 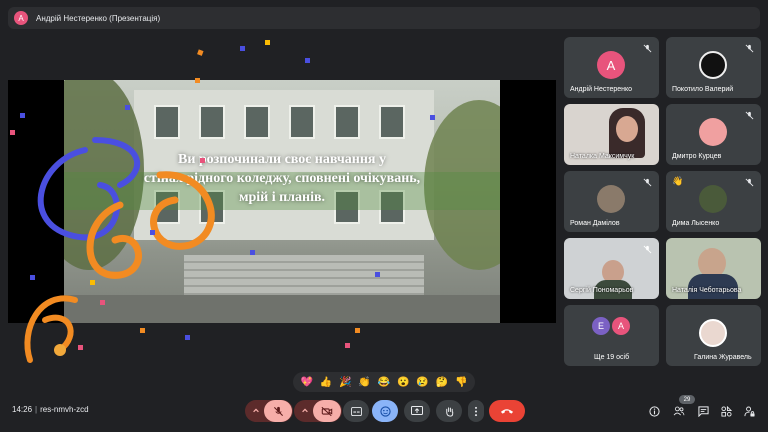 I want to click on activities-button, so click(x=726, y=411).